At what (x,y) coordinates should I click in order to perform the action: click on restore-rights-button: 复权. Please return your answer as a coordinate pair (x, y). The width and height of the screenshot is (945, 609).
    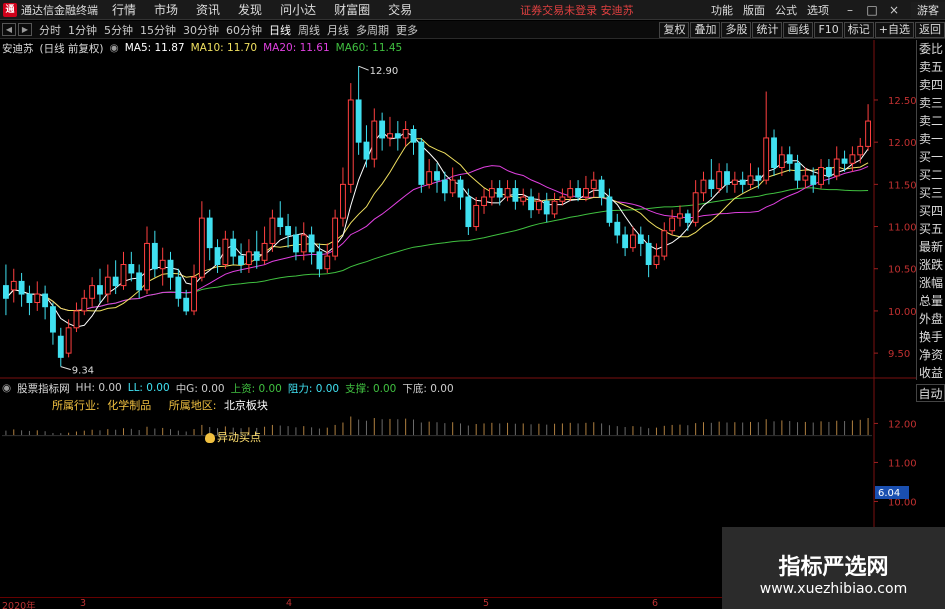
    Looking at the image, I should click on (674, 30).